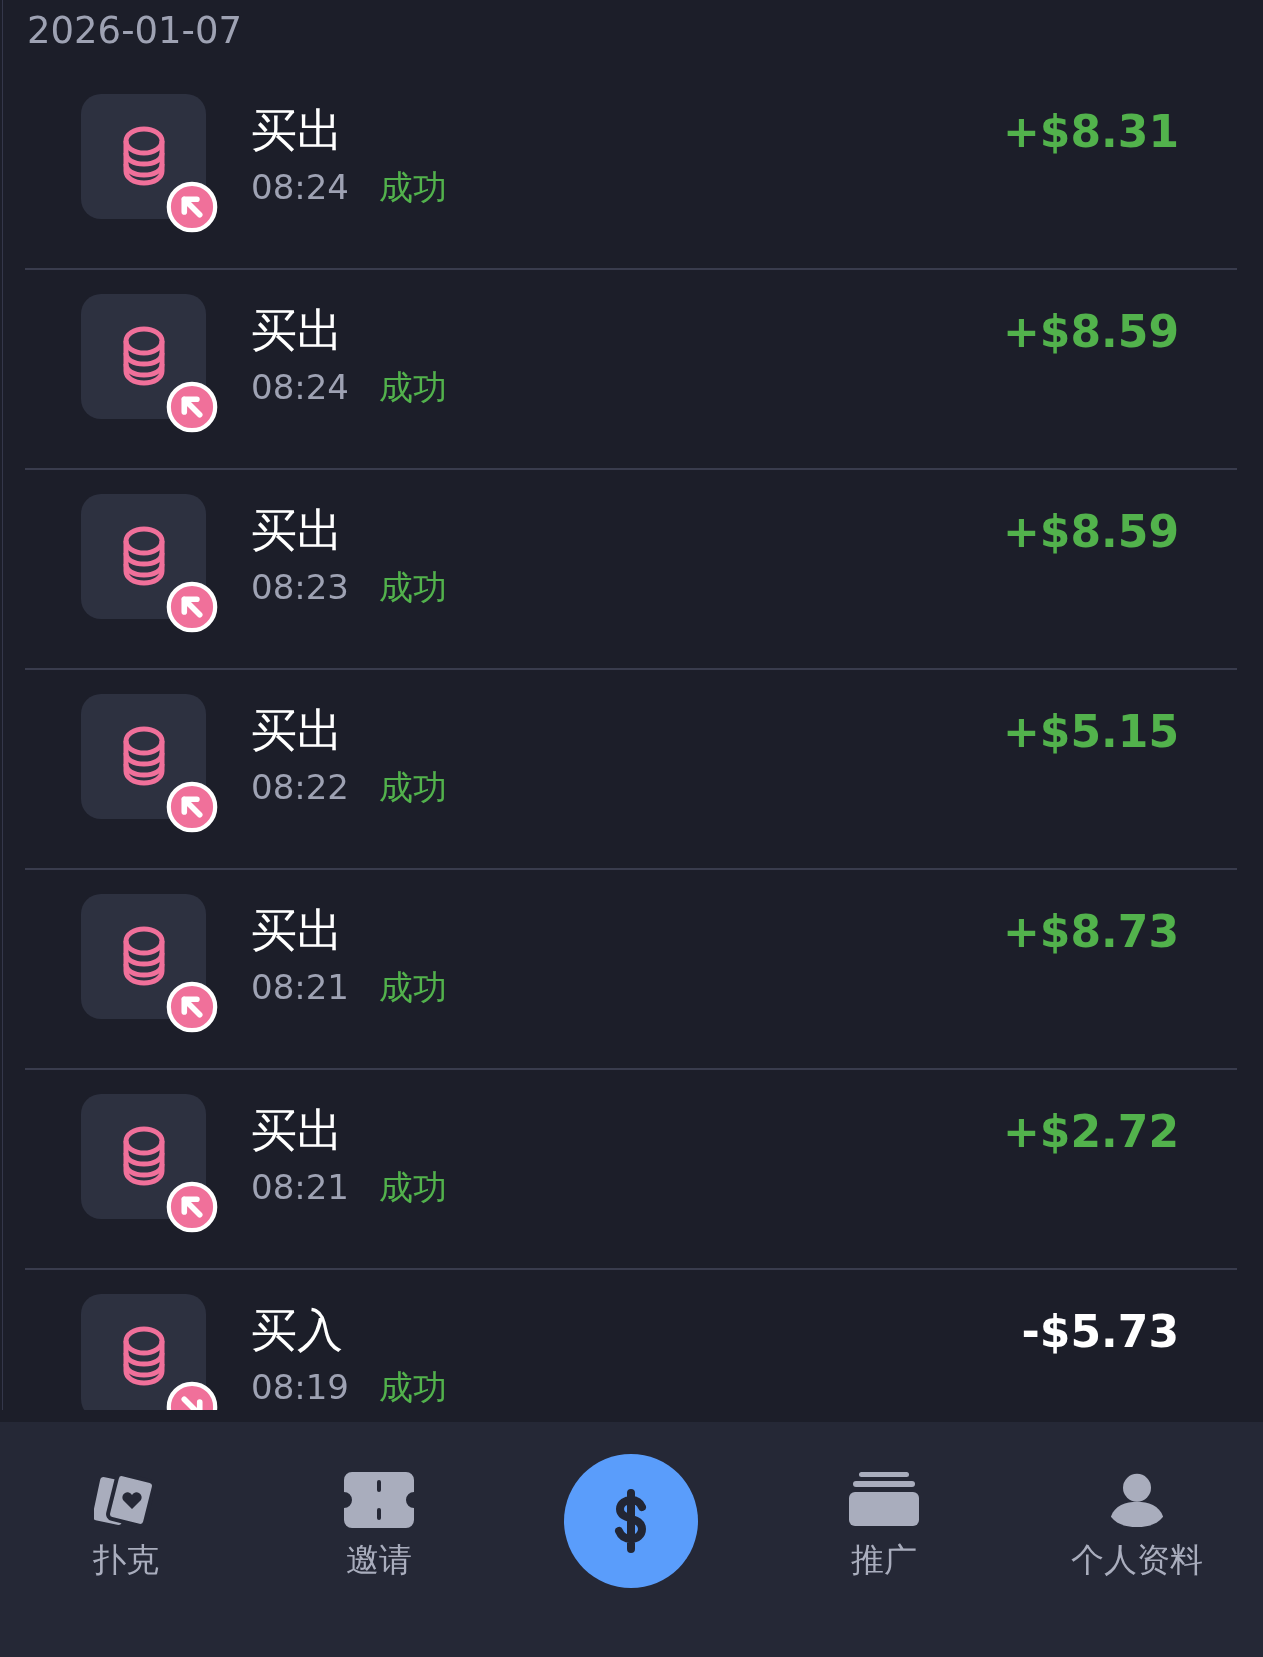 The image size is (1263, 1657). What do you see at coordinates (1090, 932) in the screenshot?
I see `transaction-amount: +$8.73` at bounding box center [1090, 932].